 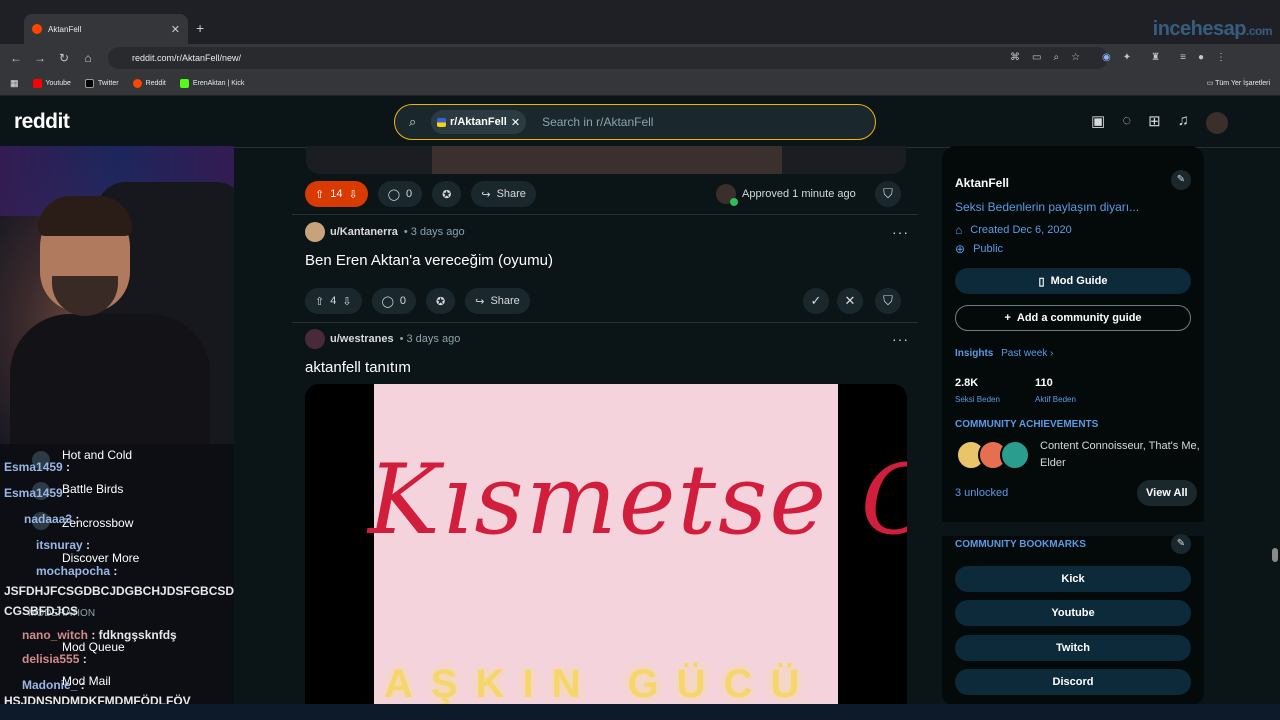 I want to click on address-bar: reddit.com/r/AktanFell/new/, so click(x=608, y=58).